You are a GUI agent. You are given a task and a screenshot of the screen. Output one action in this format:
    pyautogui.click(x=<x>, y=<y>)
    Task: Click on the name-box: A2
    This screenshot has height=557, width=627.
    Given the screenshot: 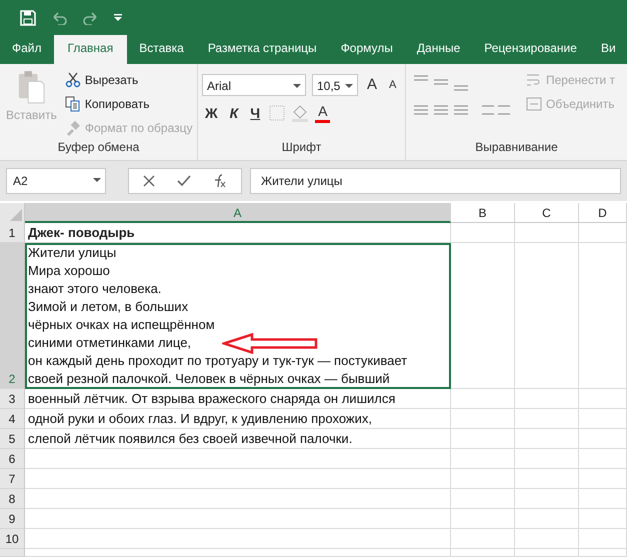 What is the action you would take?
    pyautogui.click(x=56, y=181)
    